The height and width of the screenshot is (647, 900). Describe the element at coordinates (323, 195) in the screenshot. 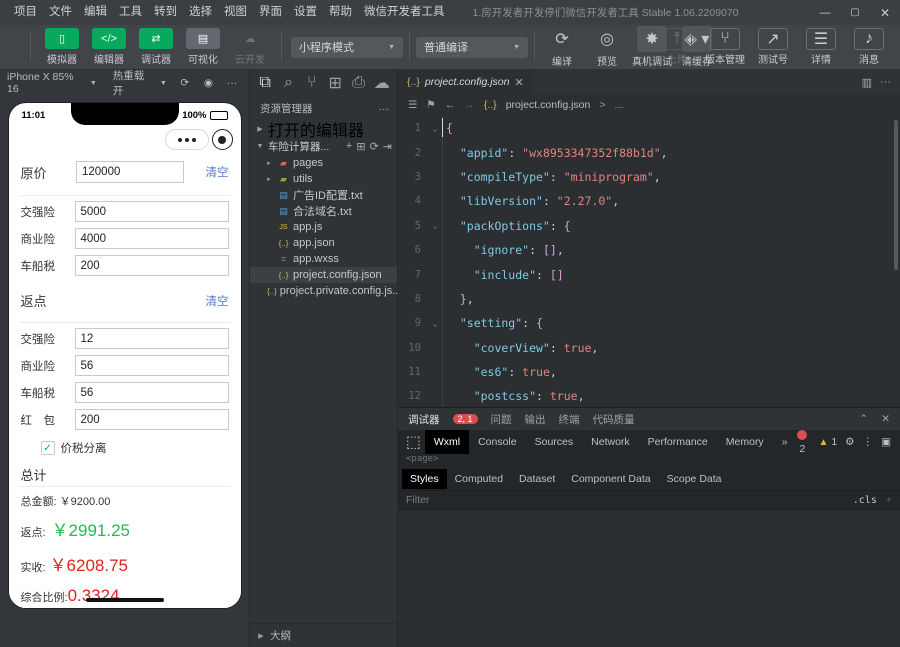

I see `file-tree-item: ▤ 广告ID配置.txt` at that location.